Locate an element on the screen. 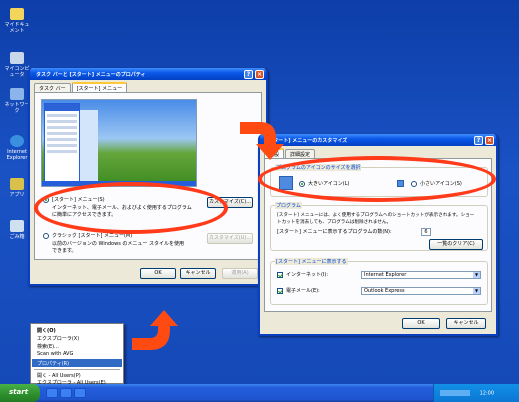 This screenshot has width=519, height=402. internet-combo: Internet Explorer ▼ is located at coordinates (421, 275).